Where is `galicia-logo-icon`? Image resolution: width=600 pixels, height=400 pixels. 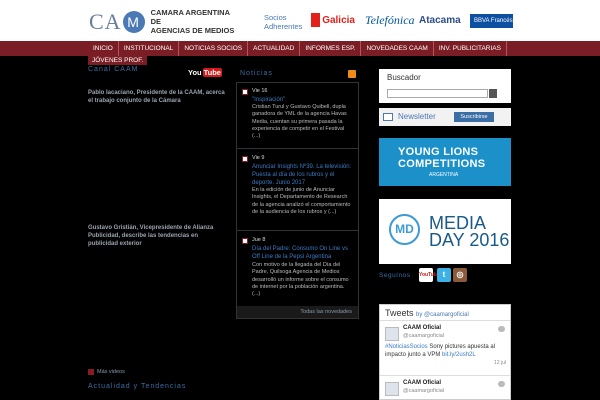 galicia-logo-icon is located at coordinates (316, 20).